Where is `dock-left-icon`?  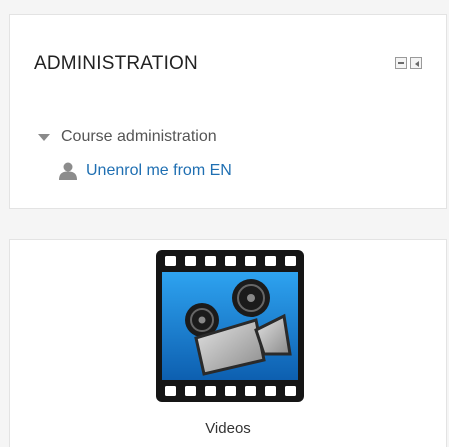
dock-left-icon is located at coordinates (416, 63).